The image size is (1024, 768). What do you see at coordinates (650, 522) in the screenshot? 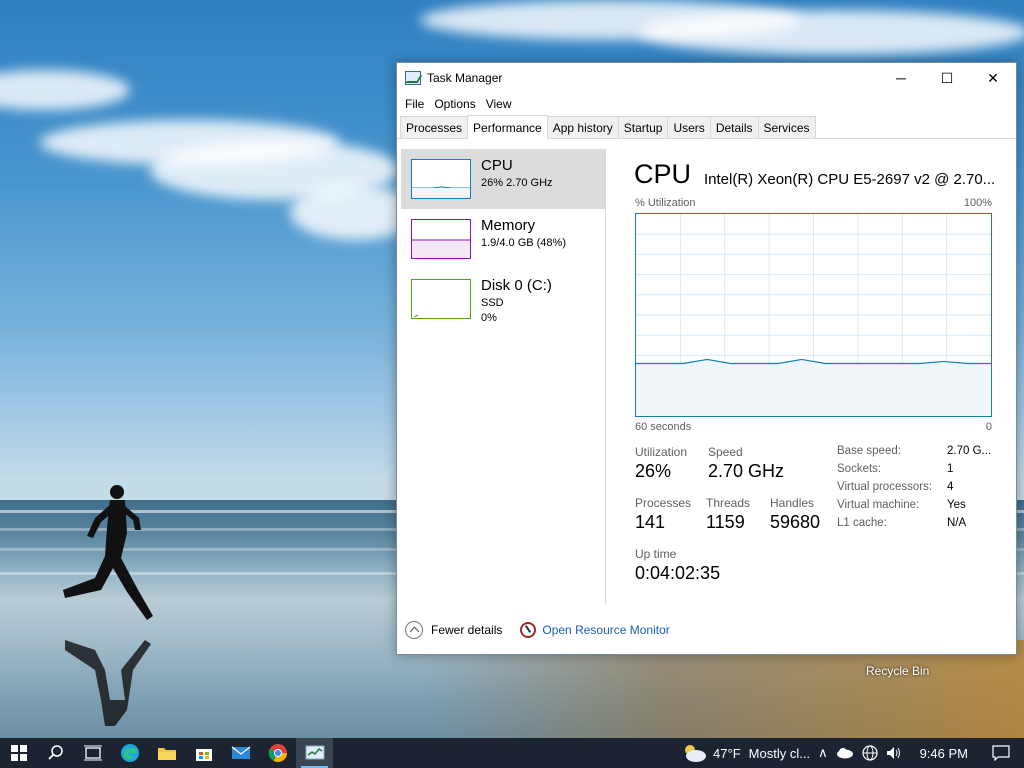
I see `processes-value: 141` at bounding box center [650, 522].